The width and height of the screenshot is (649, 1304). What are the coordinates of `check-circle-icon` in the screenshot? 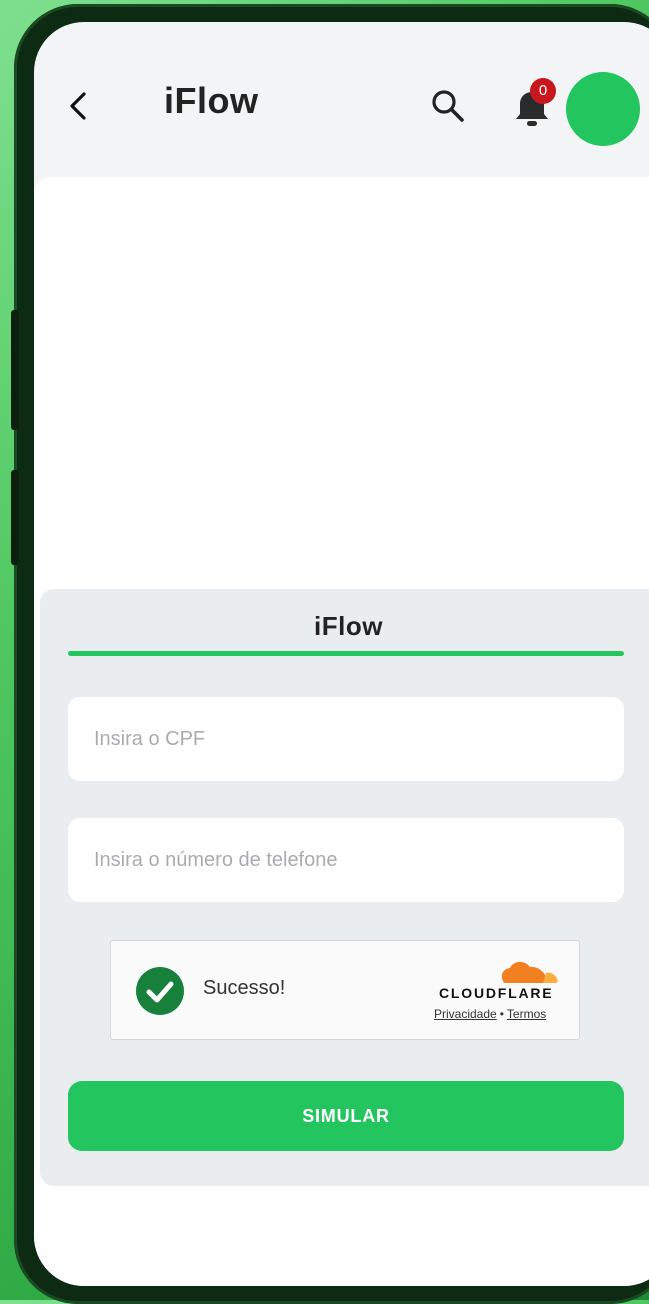 It's located at (160, 991).